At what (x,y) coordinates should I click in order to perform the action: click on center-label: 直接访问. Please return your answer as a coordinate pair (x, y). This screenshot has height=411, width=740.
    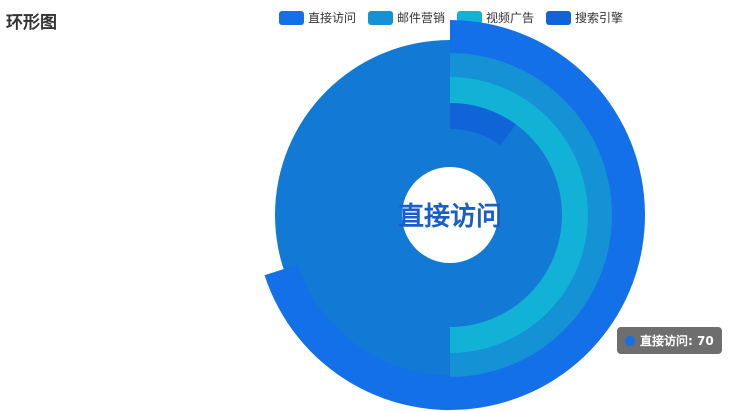
    Looking at the image, I should click on (450, 217).